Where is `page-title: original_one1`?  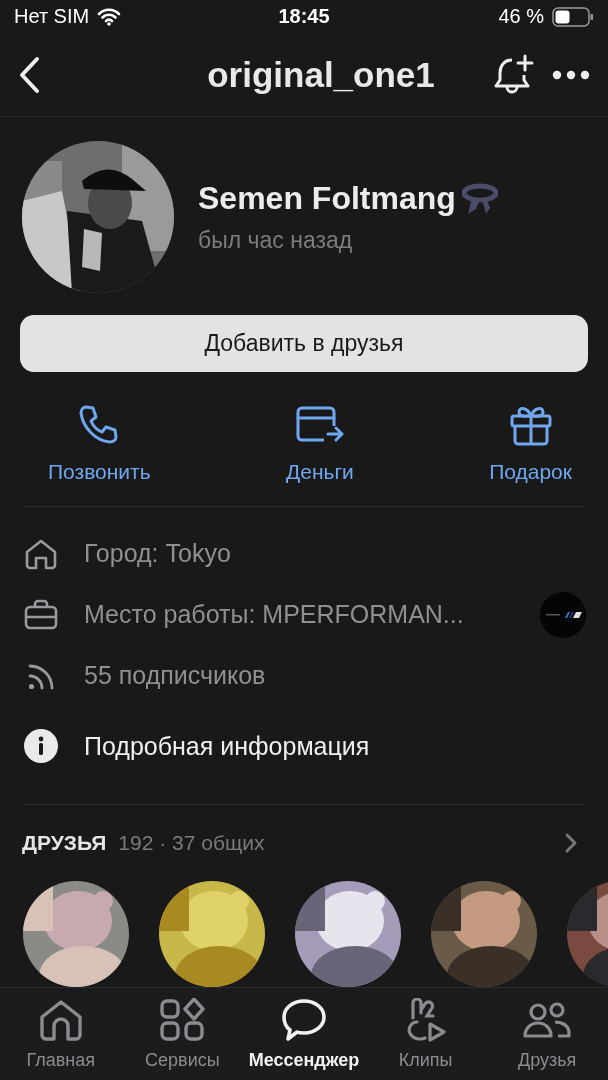 page-title: original_one1 is located at coordinates (321, 75).